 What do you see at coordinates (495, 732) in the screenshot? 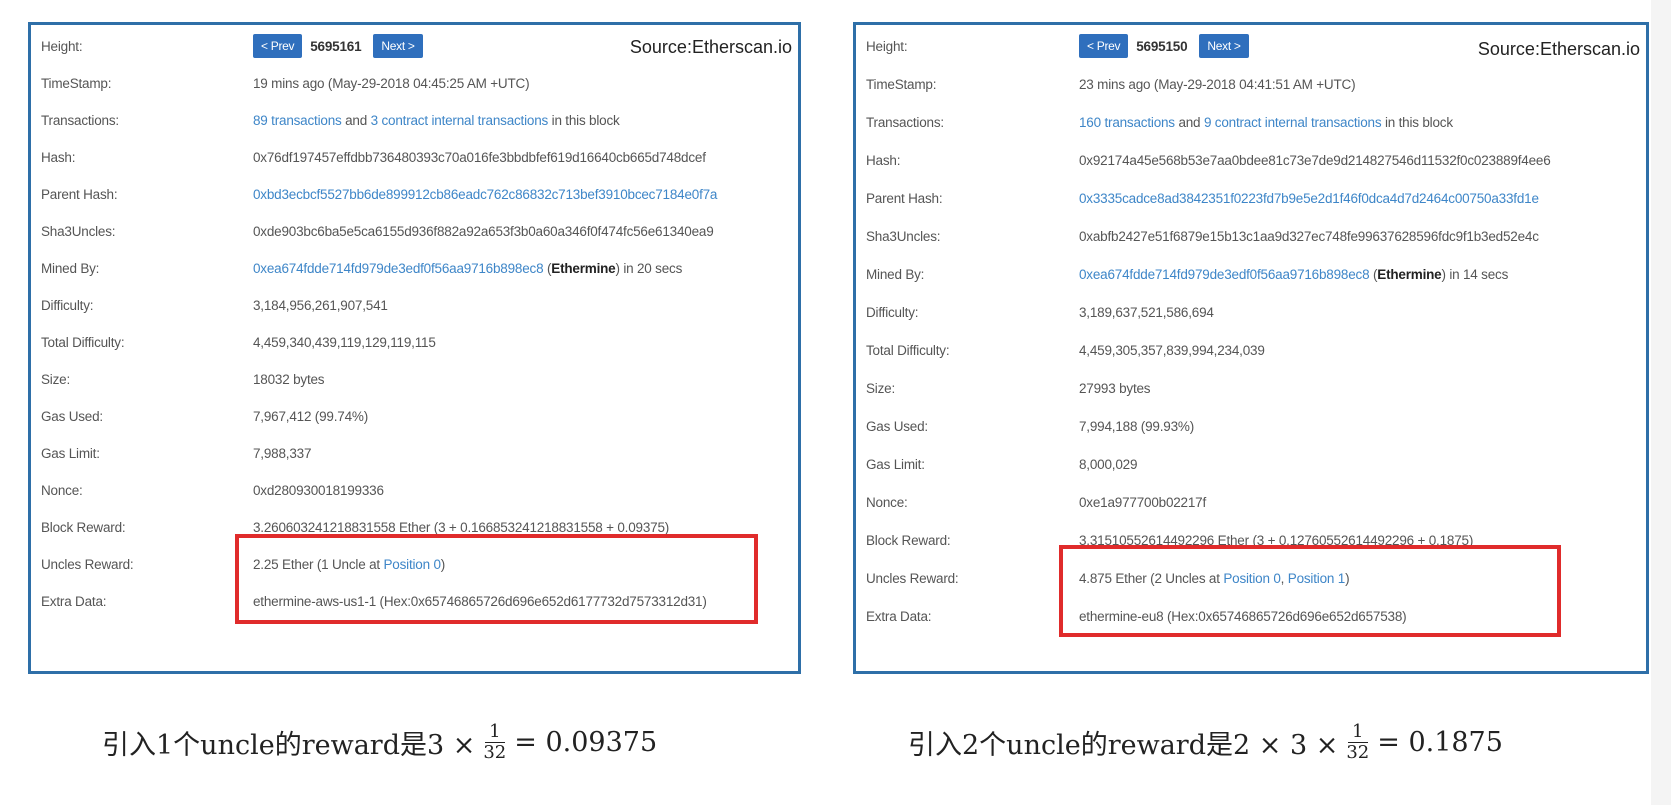
I see `fraction-numerator: 1` at bounding box center [495, 732].